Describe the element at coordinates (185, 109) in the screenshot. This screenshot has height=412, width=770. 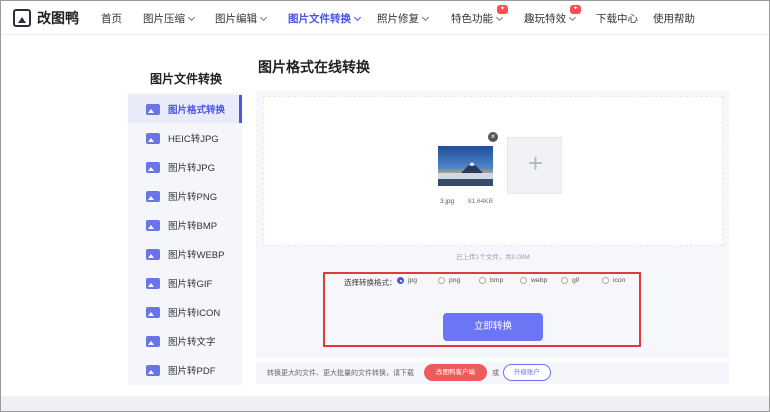
I see `sidebar-item-format-convert: 图片格式转换` at that location.